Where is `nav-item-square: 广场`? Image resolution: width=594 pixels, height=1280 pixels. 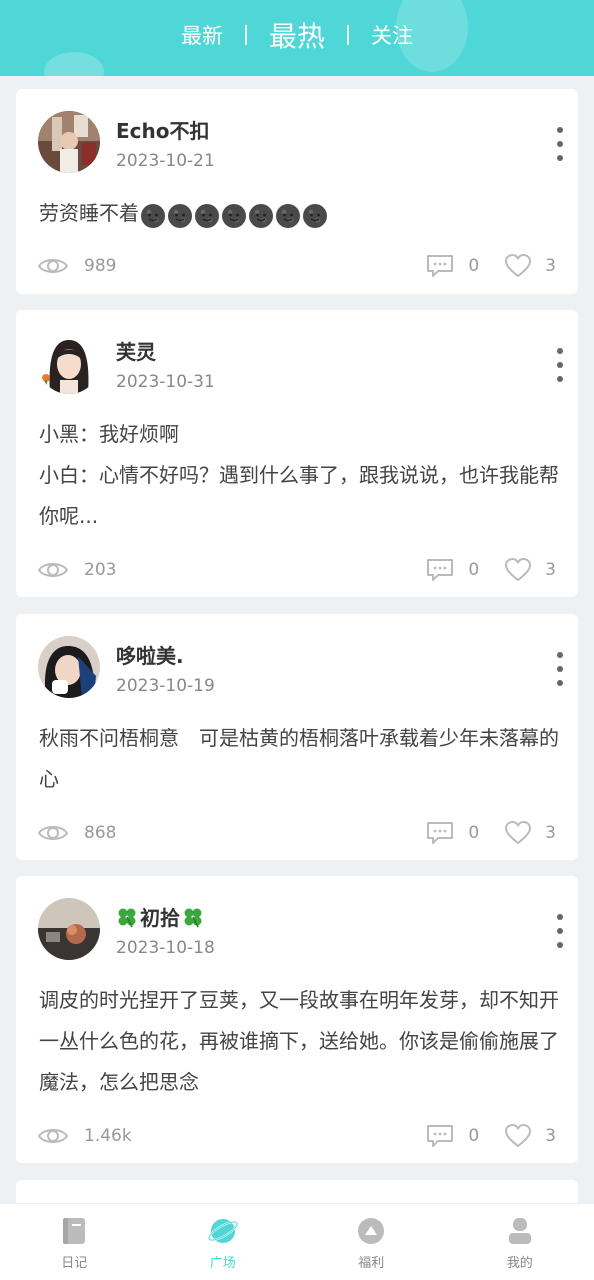
nav-item-square: 广场 is located at coordinates (223, 1242).